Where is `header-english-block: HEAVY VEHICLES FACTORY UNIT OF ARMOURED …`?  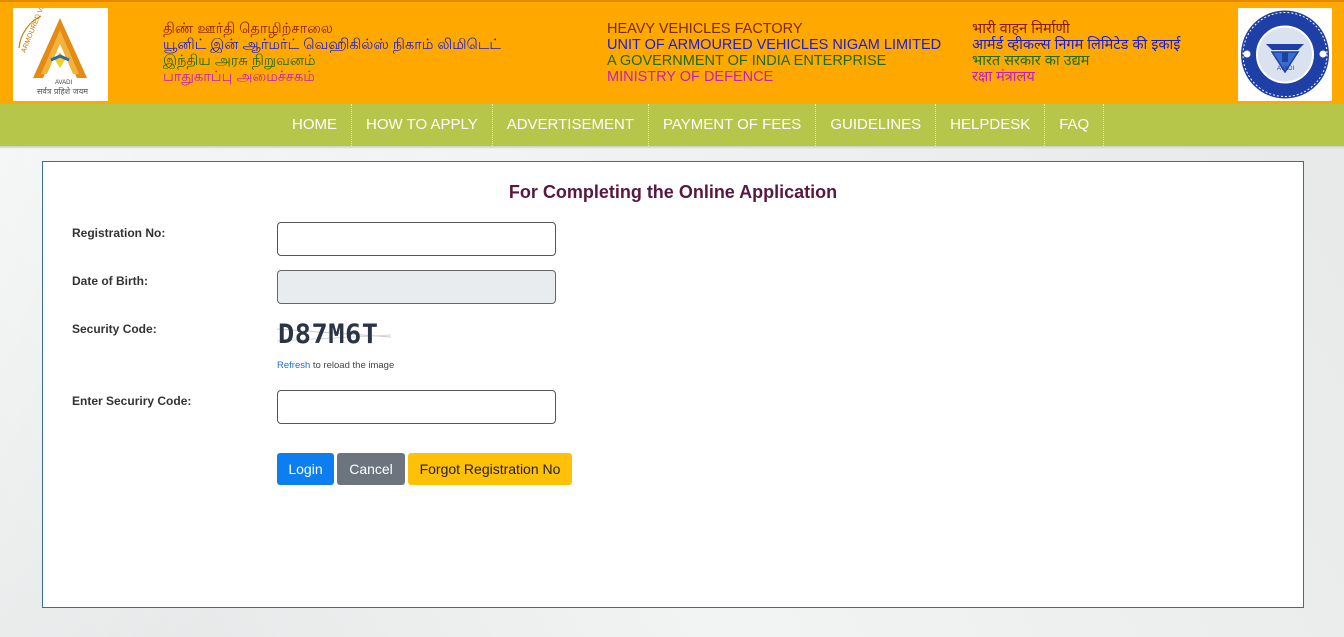
header-english-block: HEAVY VEHICLES FACTORY UNIT OF ARMOURED … is located at coordinates (774, 53).